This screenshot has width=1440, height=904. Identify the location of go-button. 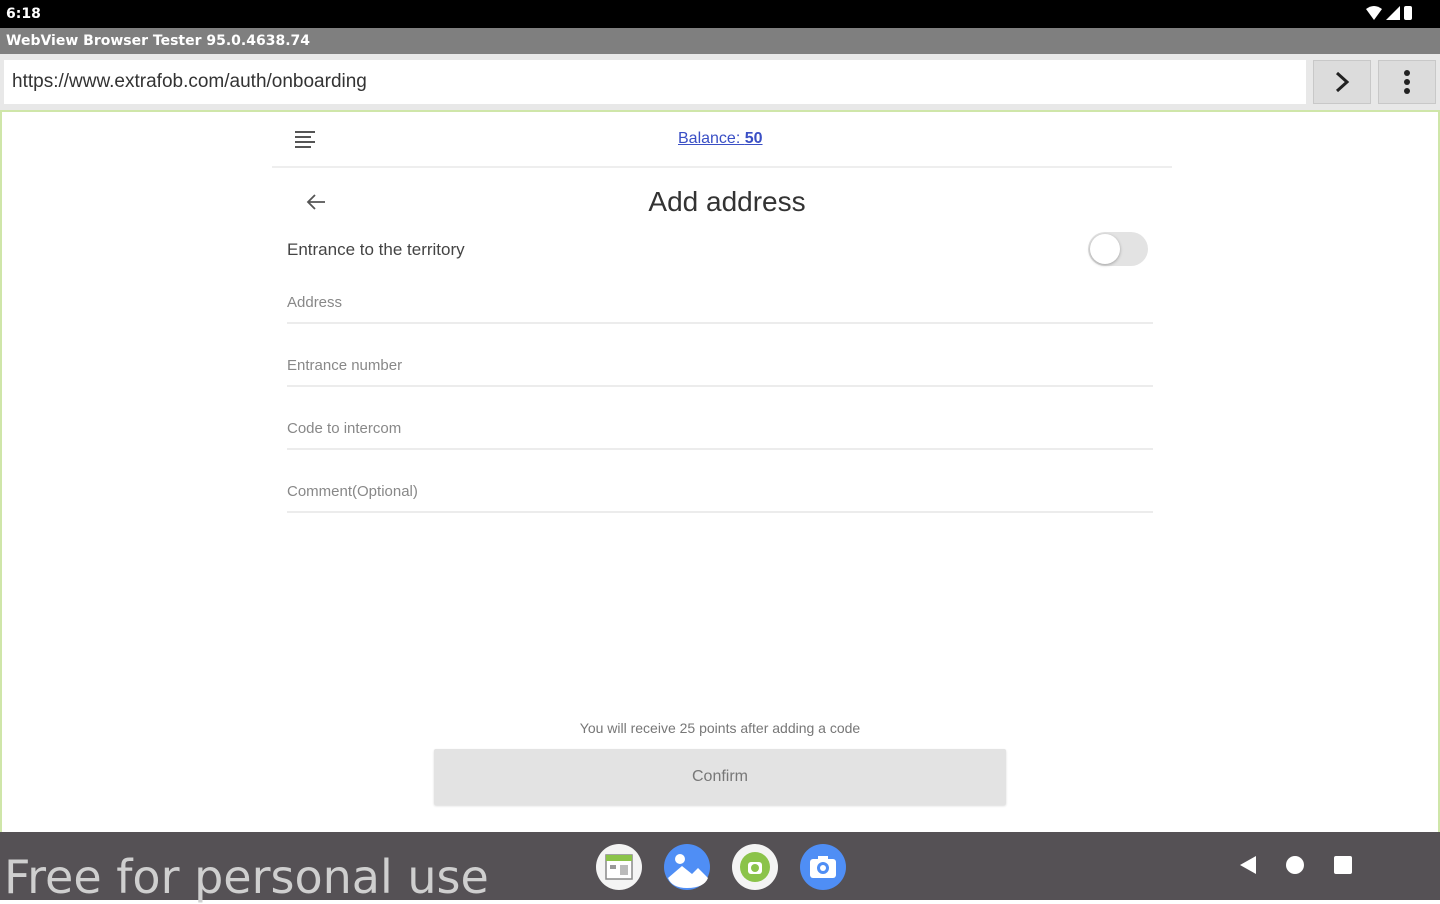
(1342, 82).